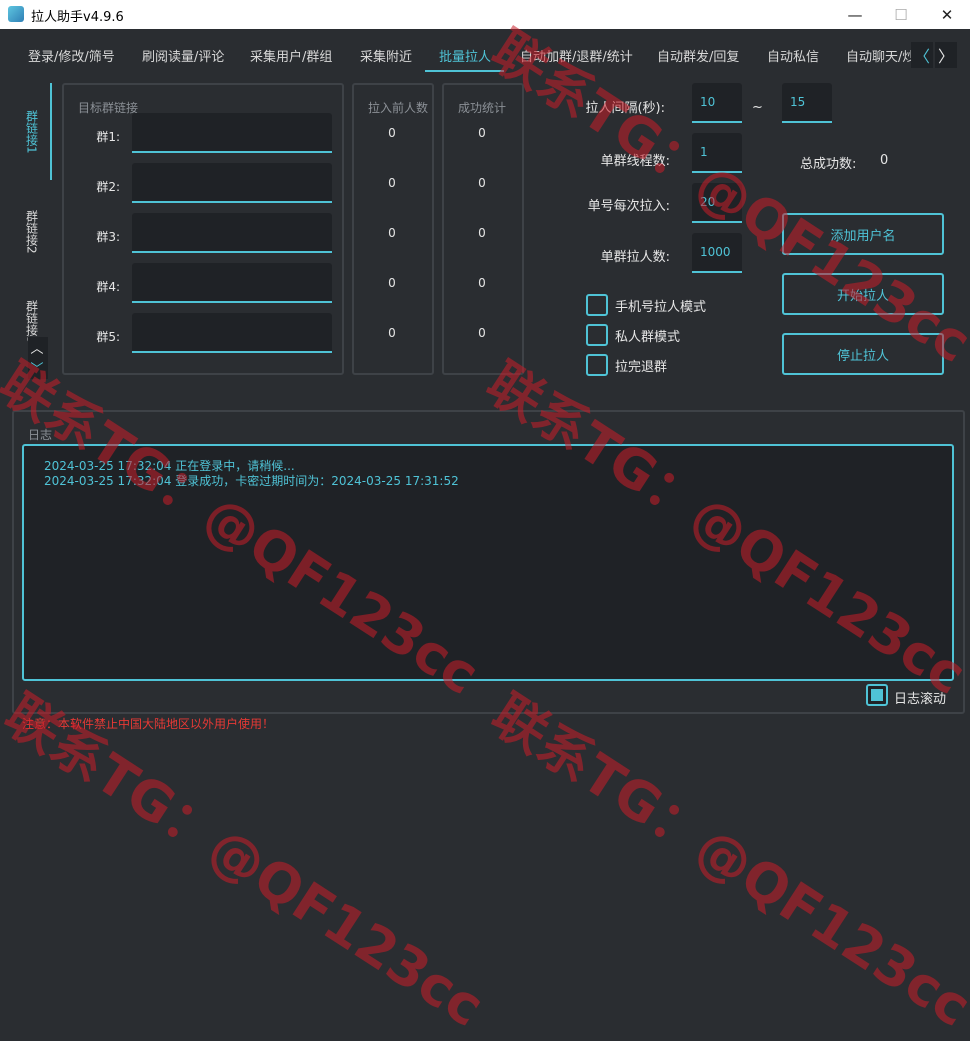 Image resolution: width=970 pixels, height=1041 pixels. What do you see at coordinates (51, 131) in the screenshot?
I see `active-side-tab-indicator` at bounding box center [51, 131].